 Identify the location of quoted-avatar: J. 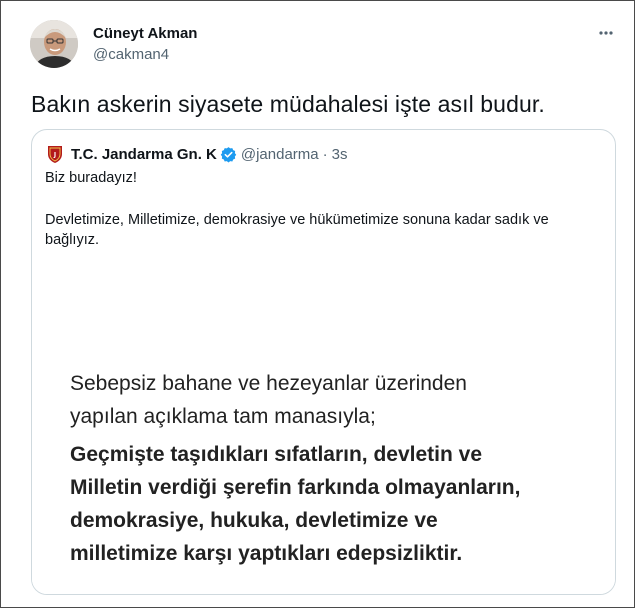
(55, 154).